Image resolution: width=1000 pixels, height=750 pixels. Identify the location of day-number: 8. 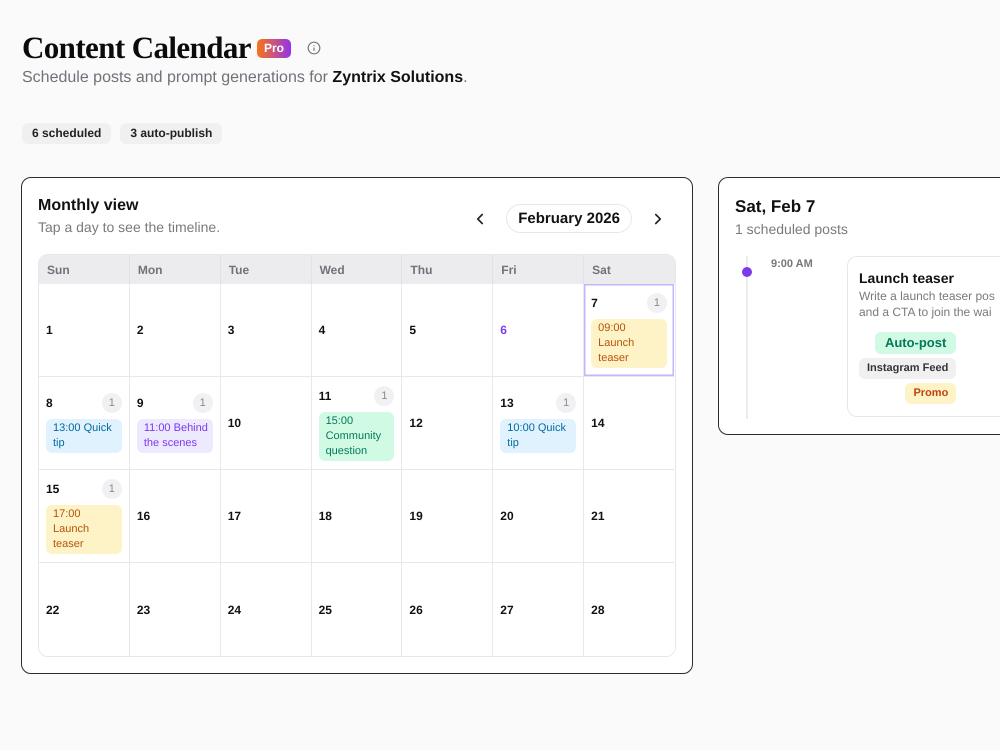
(49, 403).